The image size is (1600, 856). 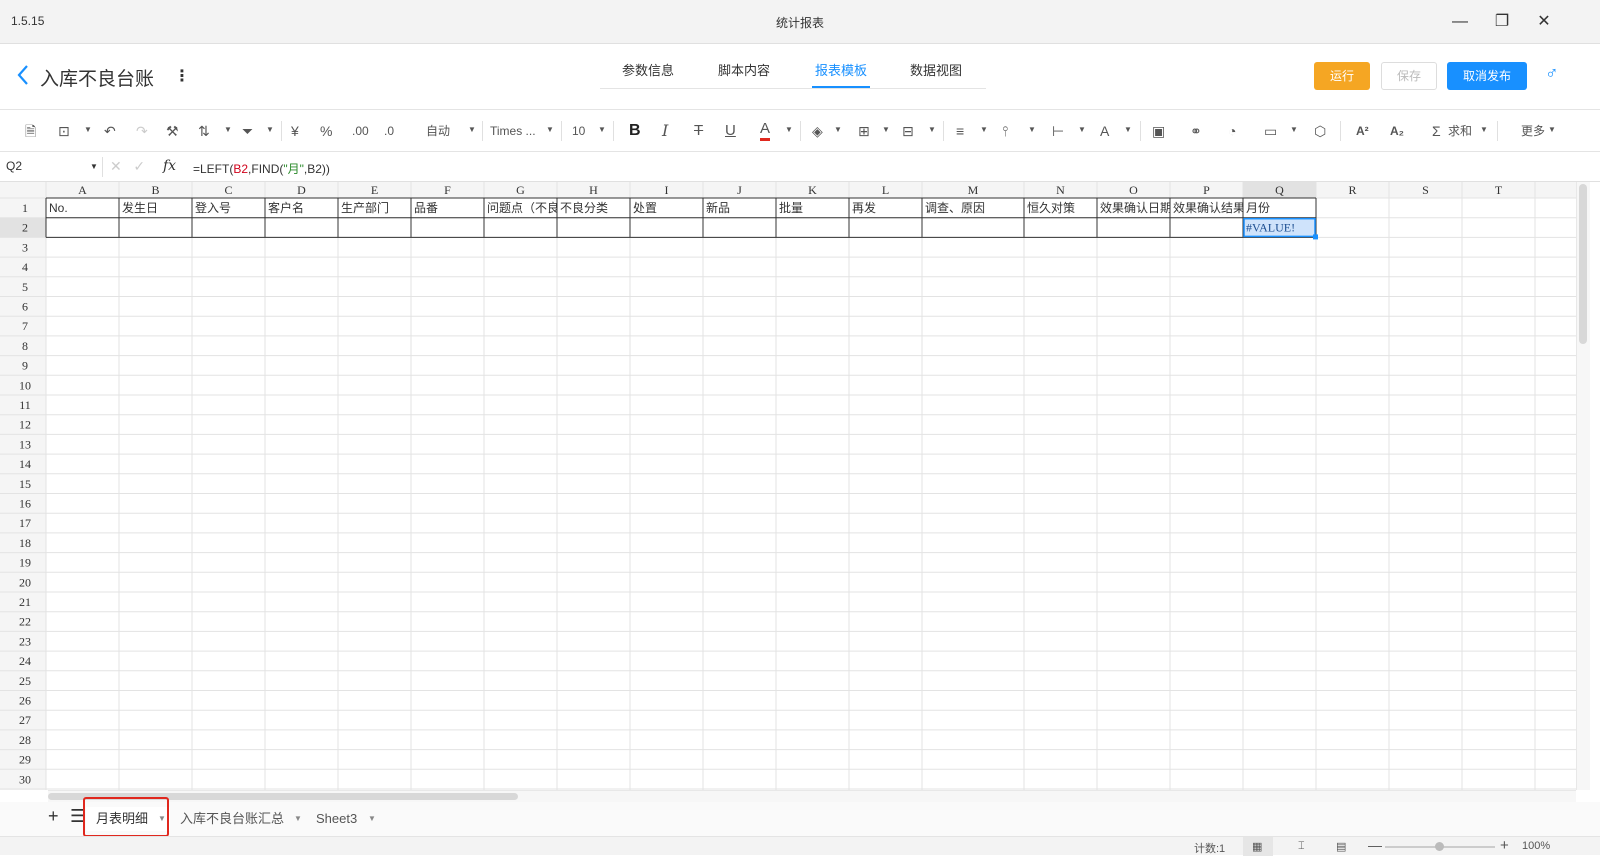 What do you see at coordinates (1487, 76) in the screenshot?
I see `unpublish-button: 取消发布` at bounding box center [1487, 76].